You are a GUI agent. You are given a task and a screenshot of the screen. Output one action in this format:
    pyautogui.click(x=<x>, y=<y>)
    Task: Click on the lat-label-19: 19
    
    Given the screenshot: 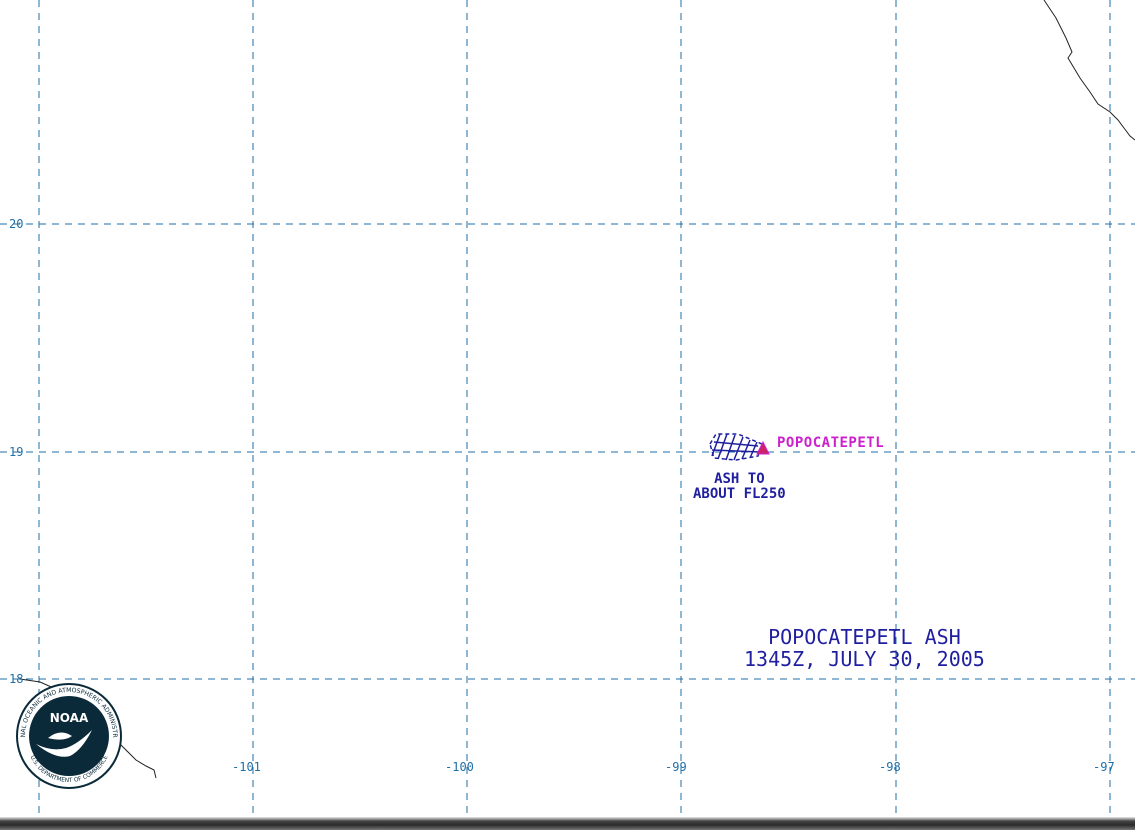 What is the action you would take?
    pyautogui.click(x=16, y=452)
    